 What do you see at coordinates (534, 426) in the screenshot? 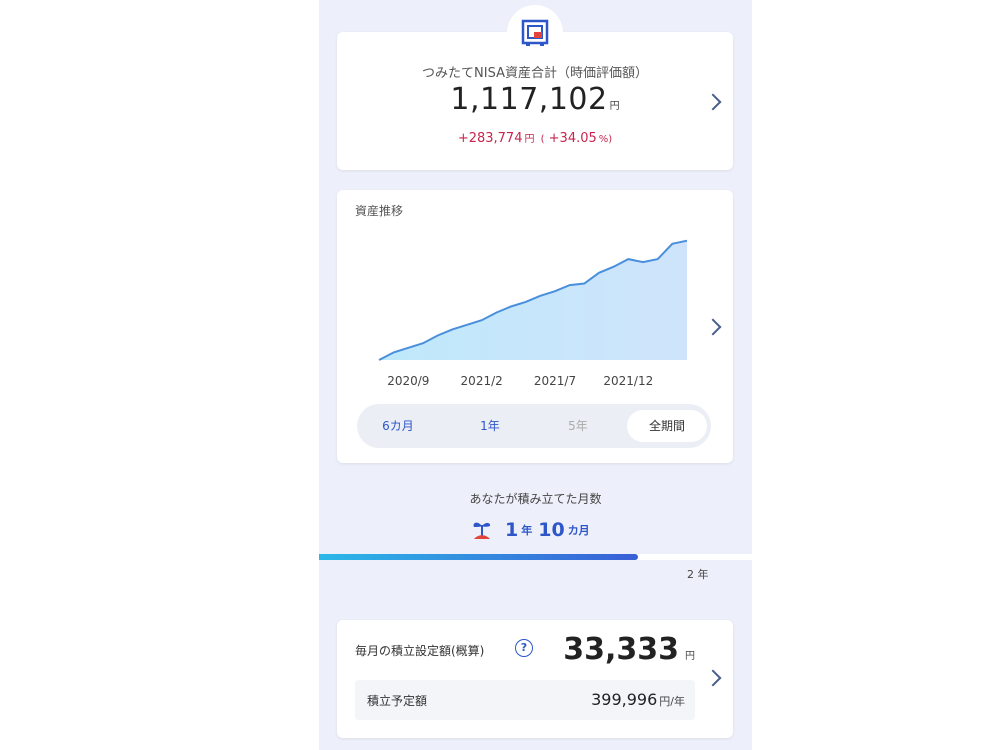
I see `period-selector: 6カ月 1年 5年 全期間` at bounding box center [534, 426].